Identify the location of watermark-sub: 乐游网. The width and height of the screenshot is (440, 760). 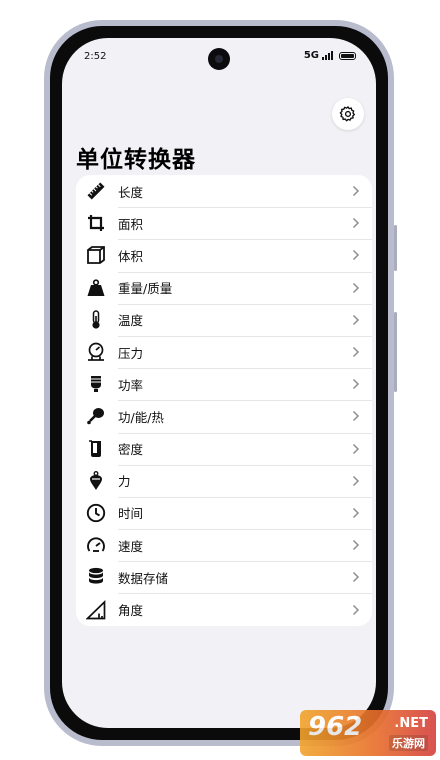
(408, 743).